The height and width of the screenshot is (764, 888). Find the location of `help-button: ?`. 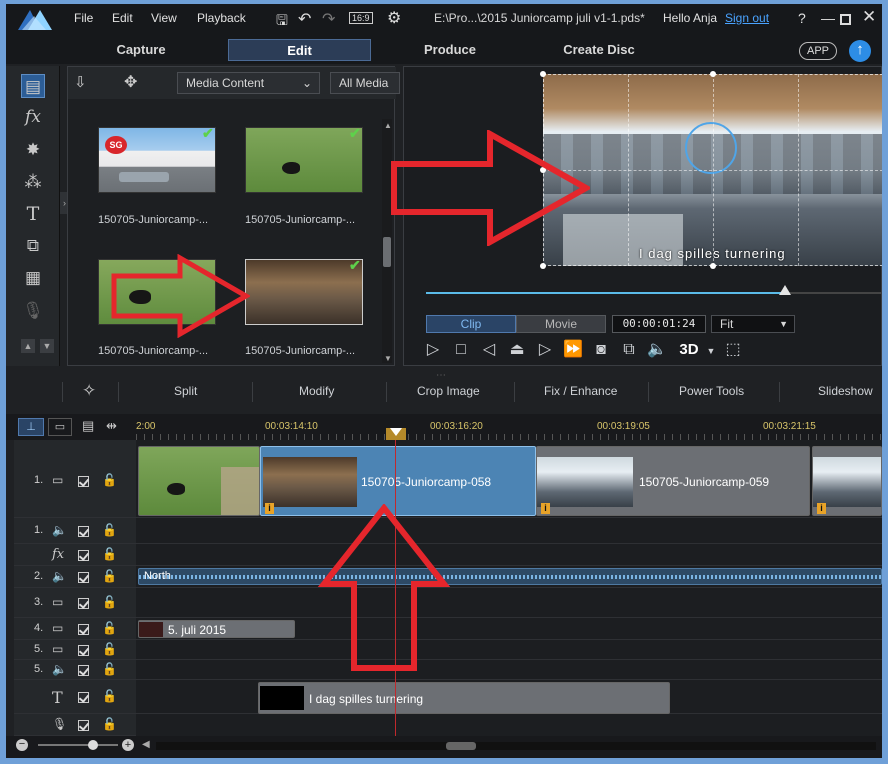

help-button: ? is located at coordinates (802, 18).